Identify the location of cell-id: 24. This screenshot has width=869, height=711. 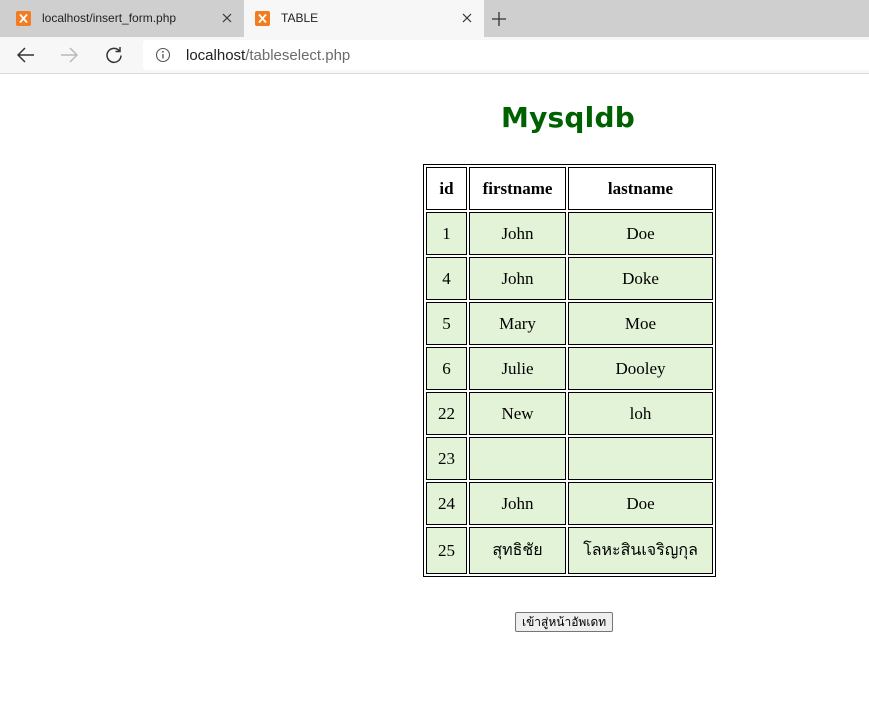
(446, 503).